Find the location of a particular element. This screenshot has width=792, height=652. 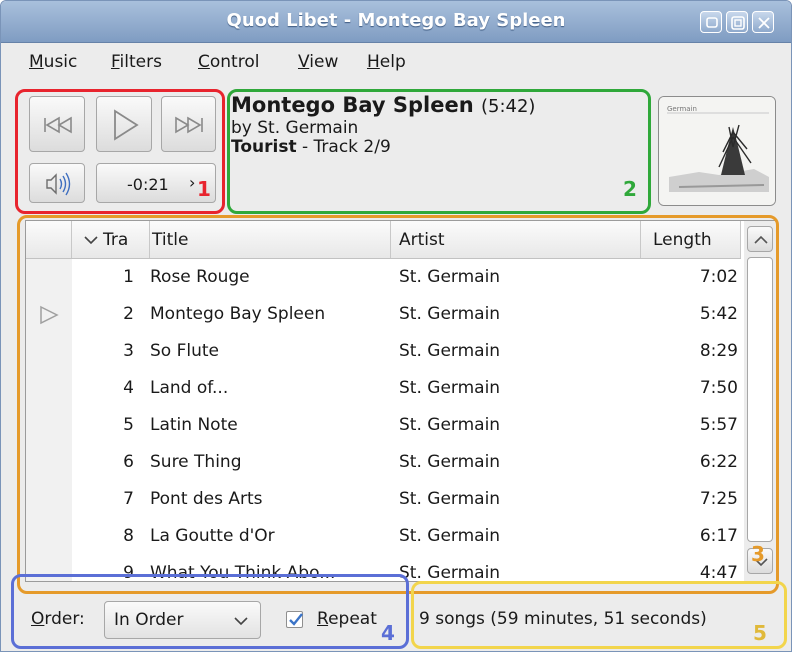

album-cover-label: Germain is located at coordinates (682, 109).